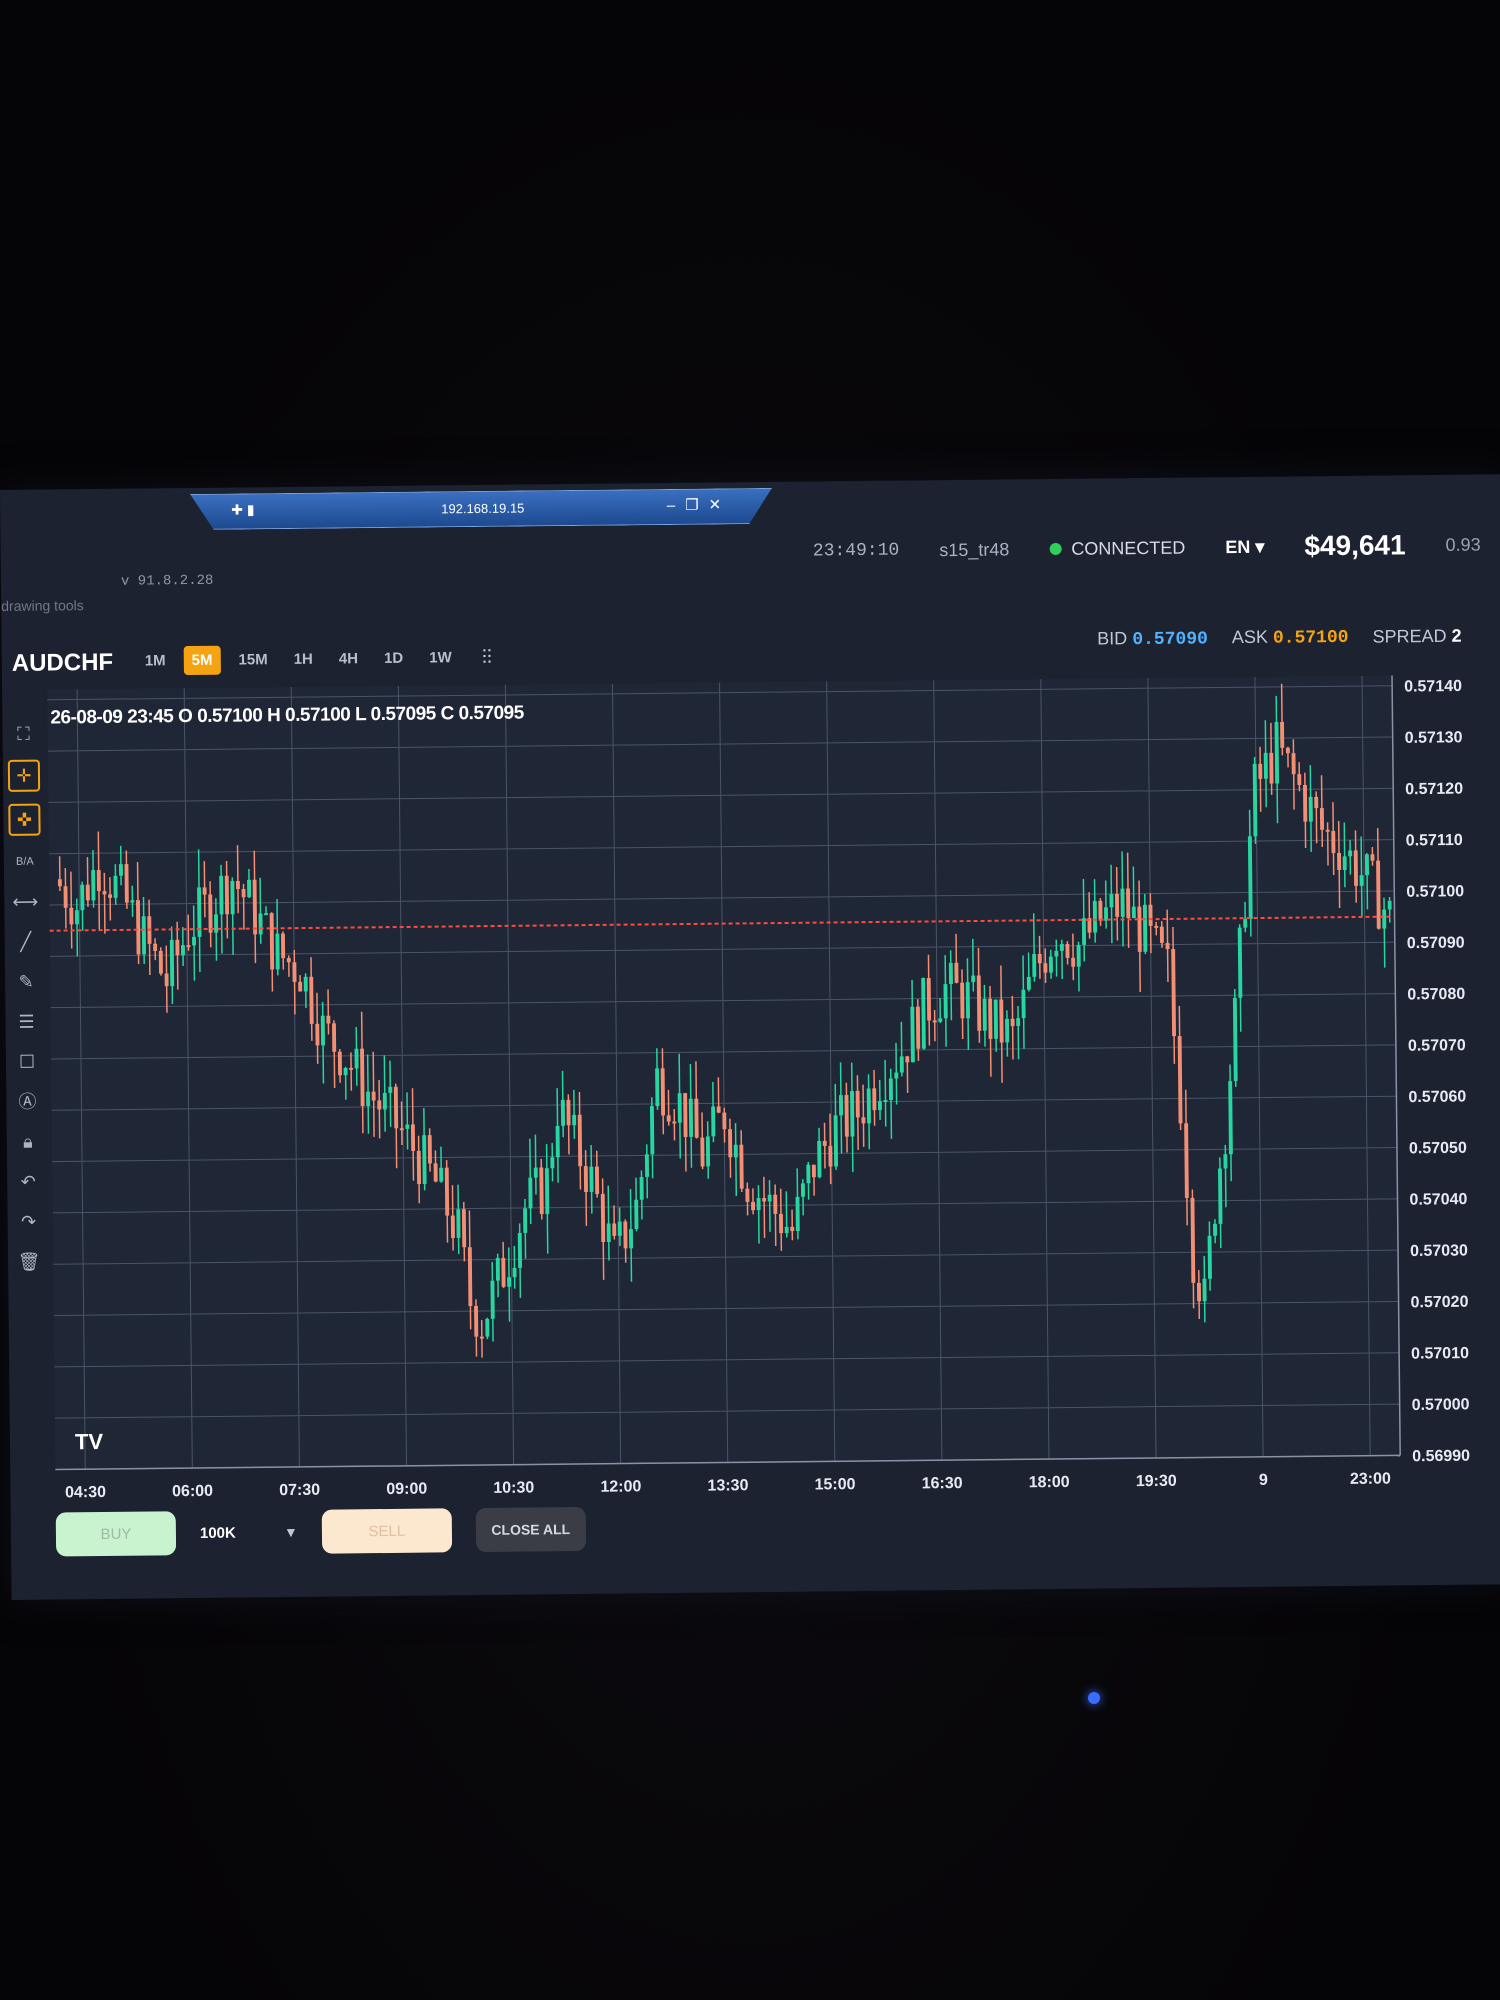 The height and width of the screenshot is (2000, 1500). Describe the element at coordinates (1244, 546) in the screenshot. I see `language-select: EN ▾` at that location.